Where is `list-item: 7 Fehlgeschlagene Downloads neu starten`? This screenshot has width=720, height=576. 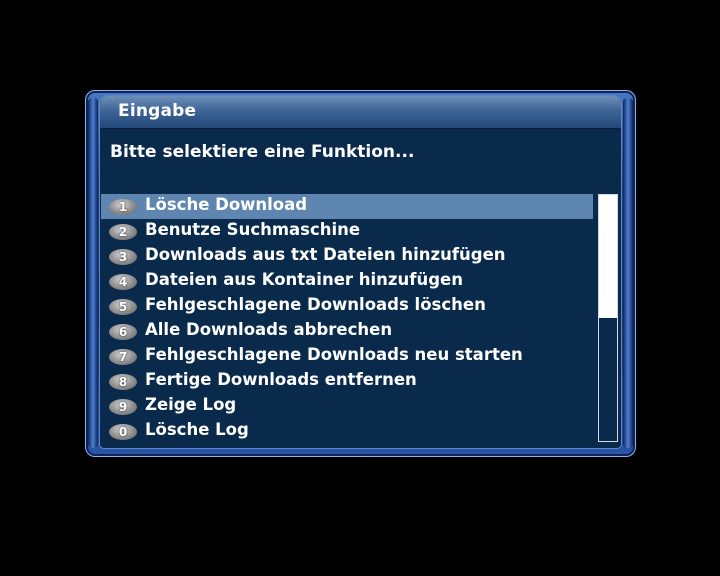 list-item: 7 Fehlgeschlagene Downloads neu starten is located at coordinates (347, 356).